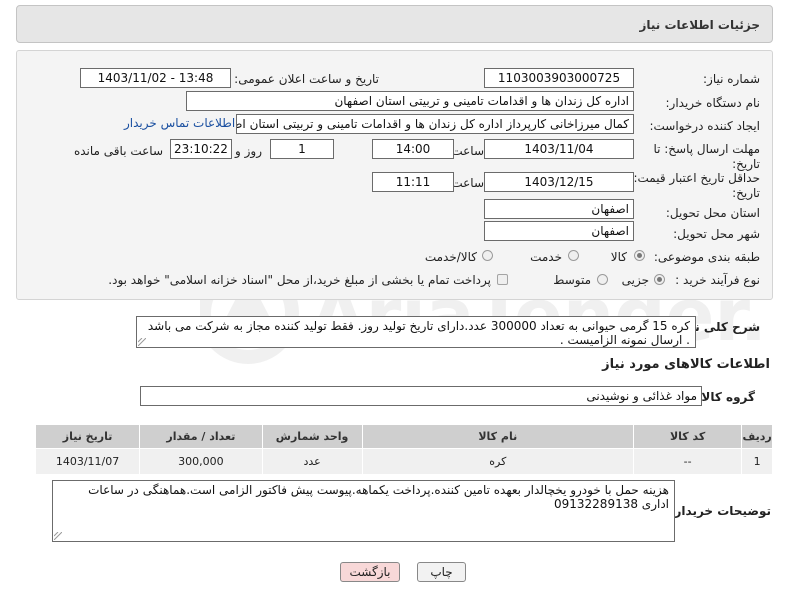  Describe the element at coordinates (312, 461) in the screenshot. I see `cell-unit: عدد` at that location.